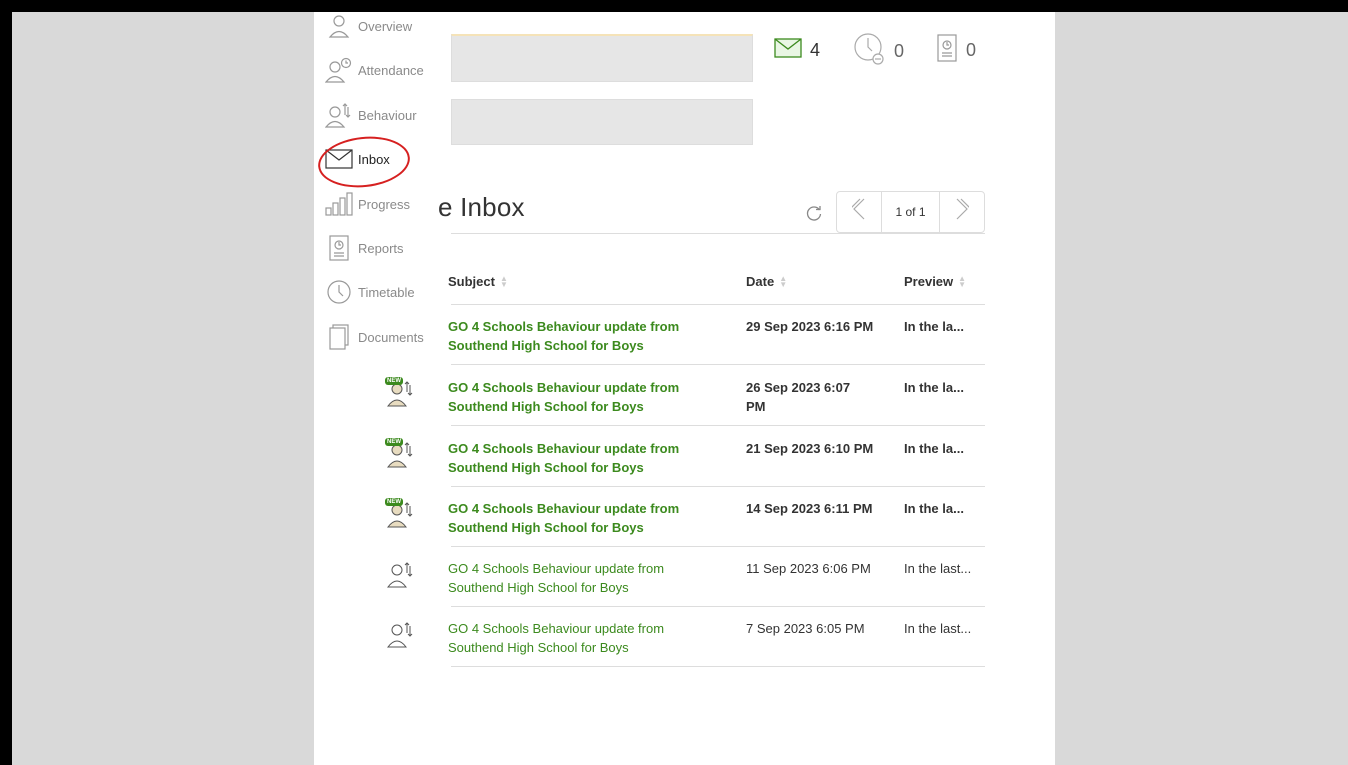 The width and height of the screenshot is (1348, 765). What do you see at coordinates (339, 26) in the screenshot?
I see `person-icon` at bounding box center [339, 26].